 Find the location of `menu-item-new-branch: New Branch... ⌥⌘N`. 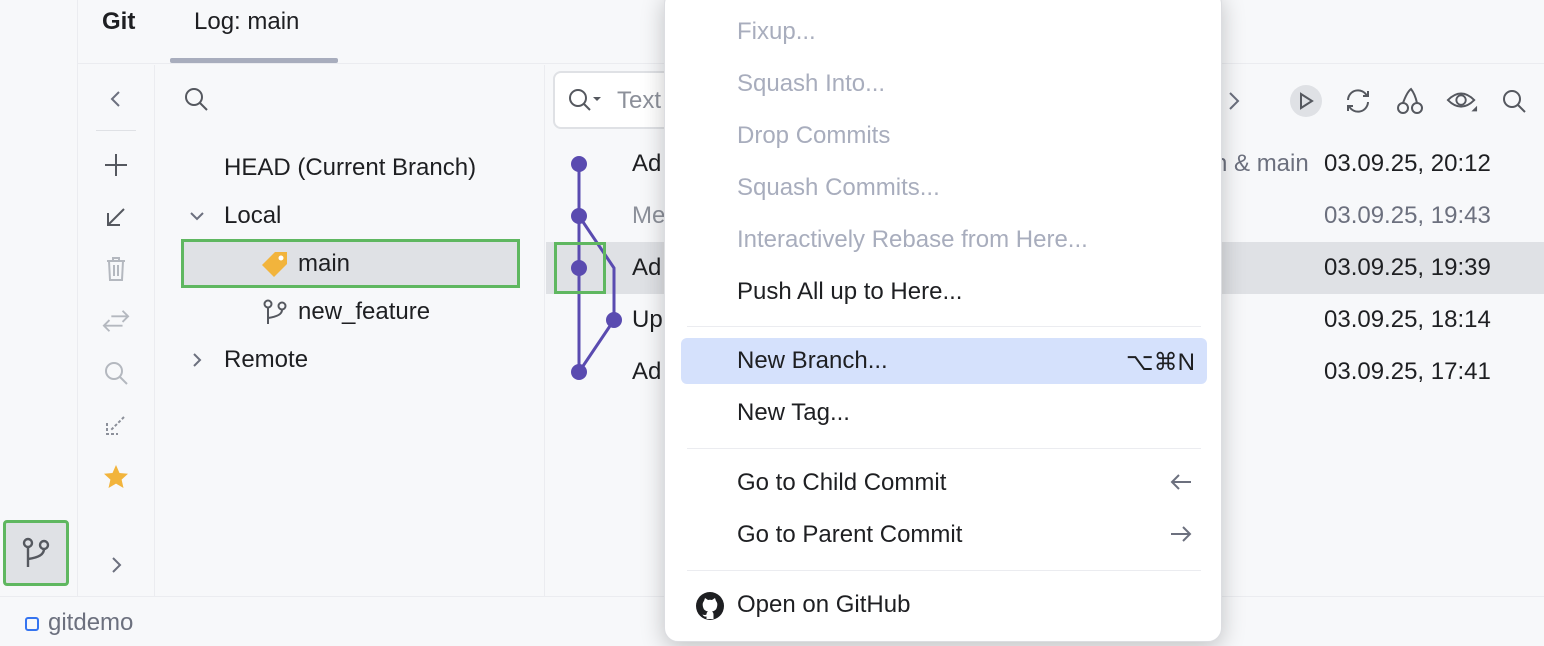

menu-item-new-branch: New Branch... ⌥⌘N is located at coordinates (944, 361).